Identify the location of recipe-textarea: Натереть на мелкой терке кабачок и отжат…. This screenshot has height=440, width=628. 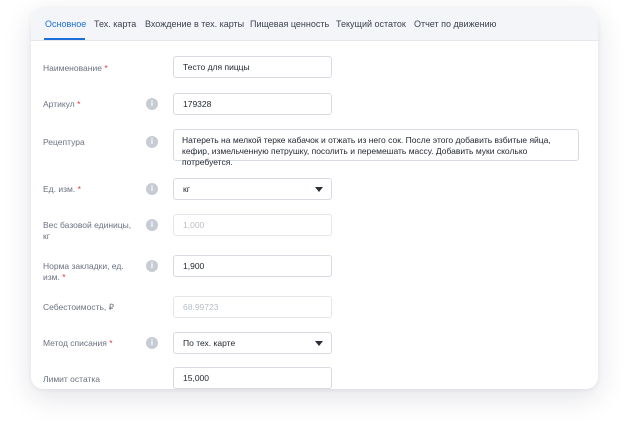
(376, 148).